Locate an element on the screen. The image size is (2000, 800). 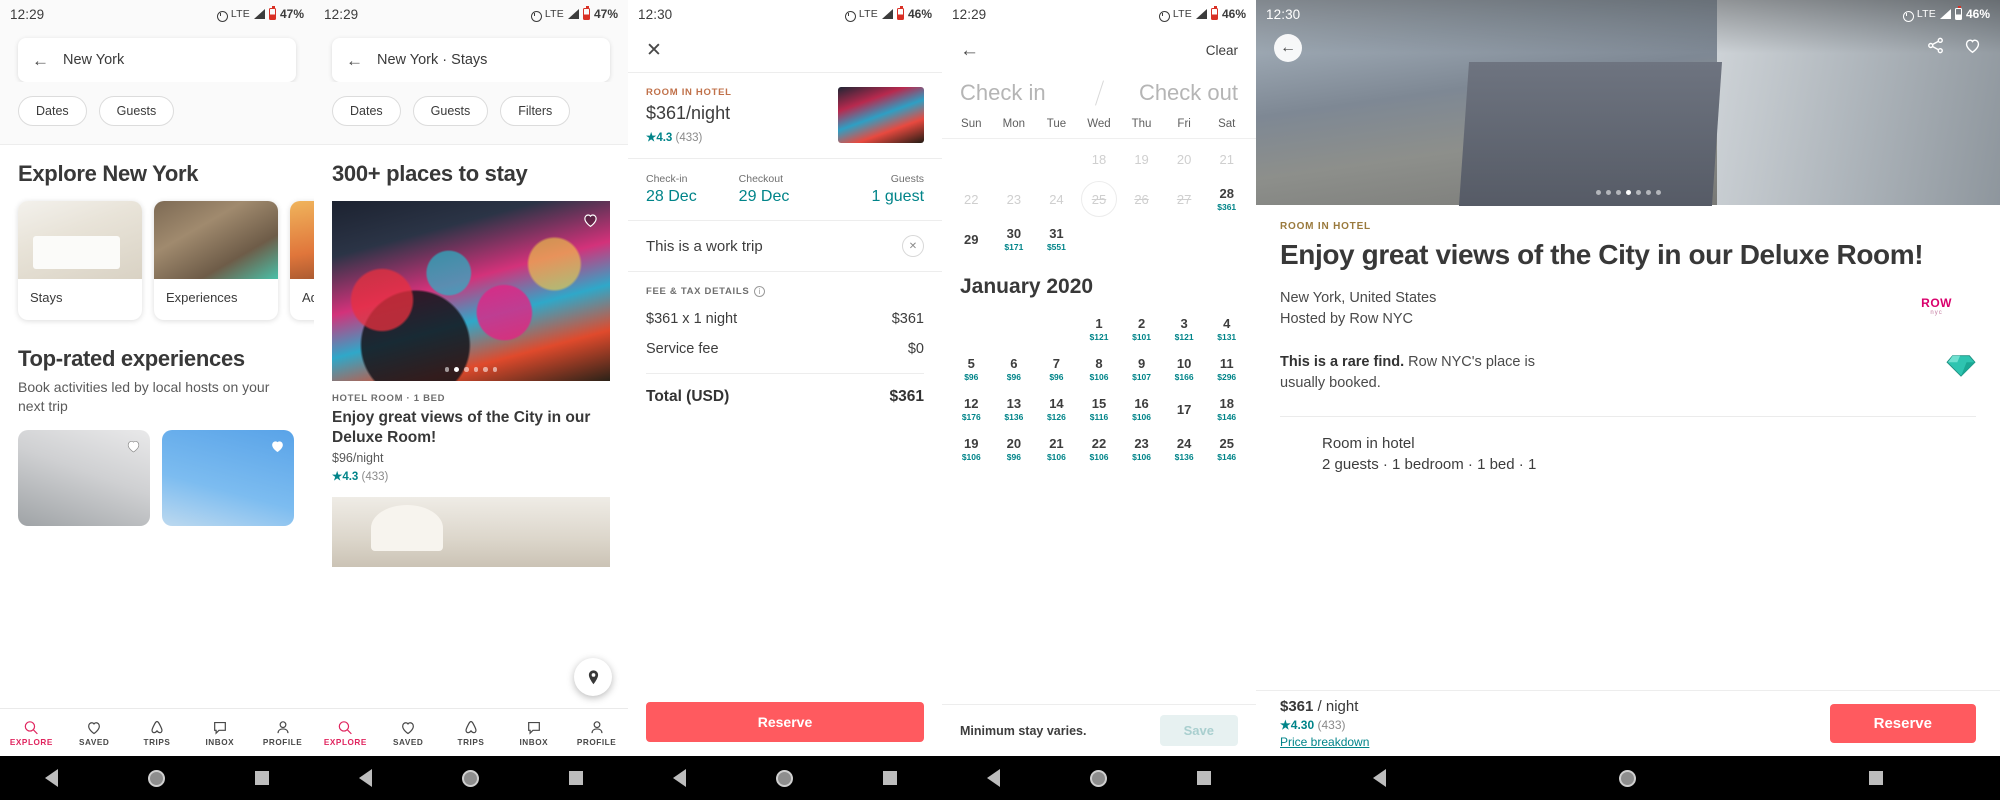
checkin-field: Check-in 28 Dec is located at coordinates (692, 189).